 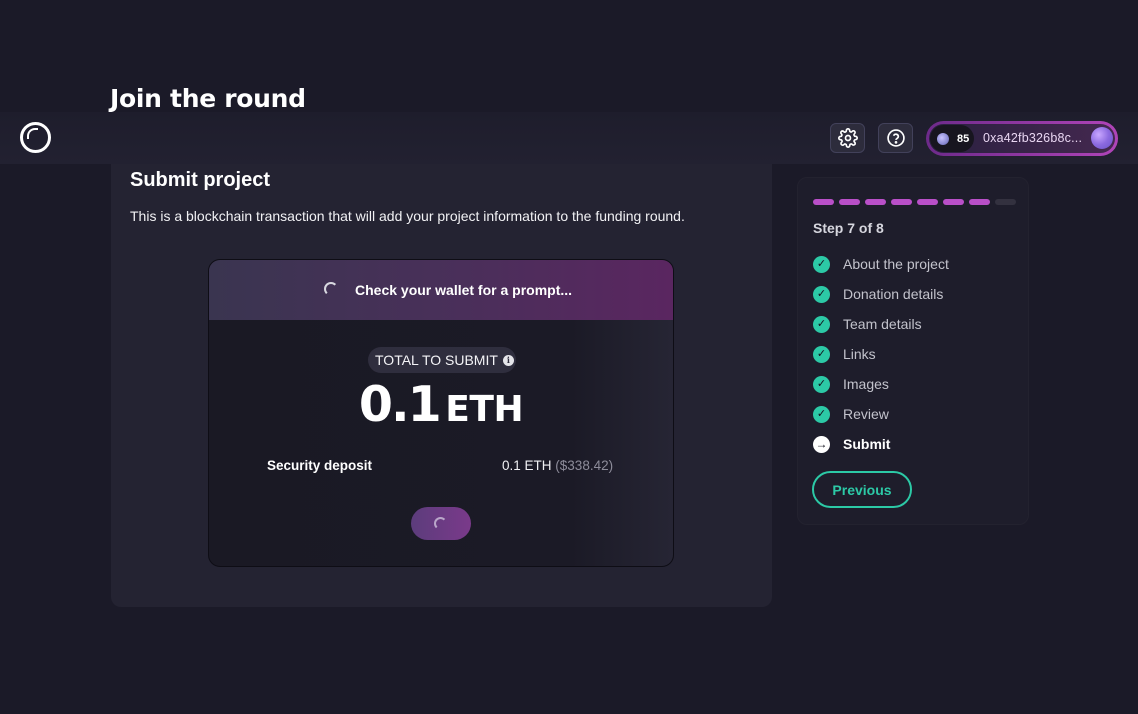 I want to click on step-item-team-details: ✓ Team details, so click(x=867, y=324).